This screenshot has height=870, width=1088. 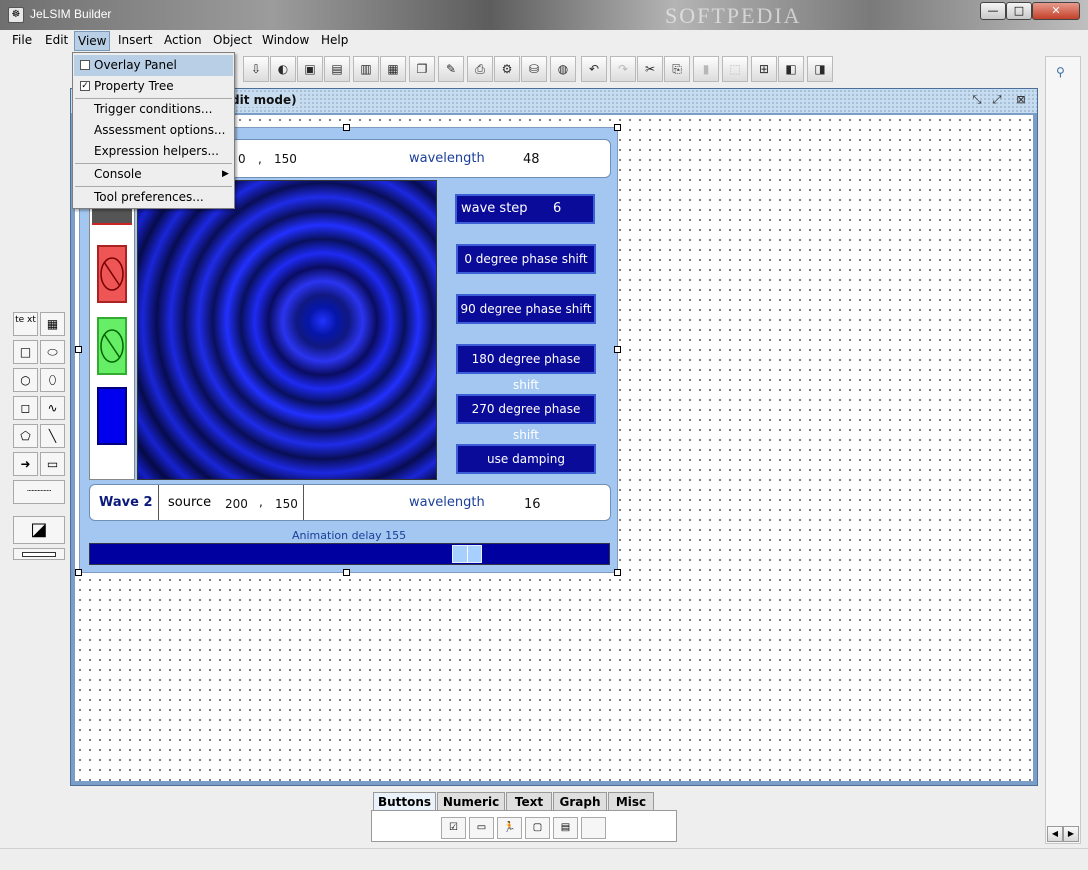 I want to click on menu-edit: Edit, so click(x=56, y=40).